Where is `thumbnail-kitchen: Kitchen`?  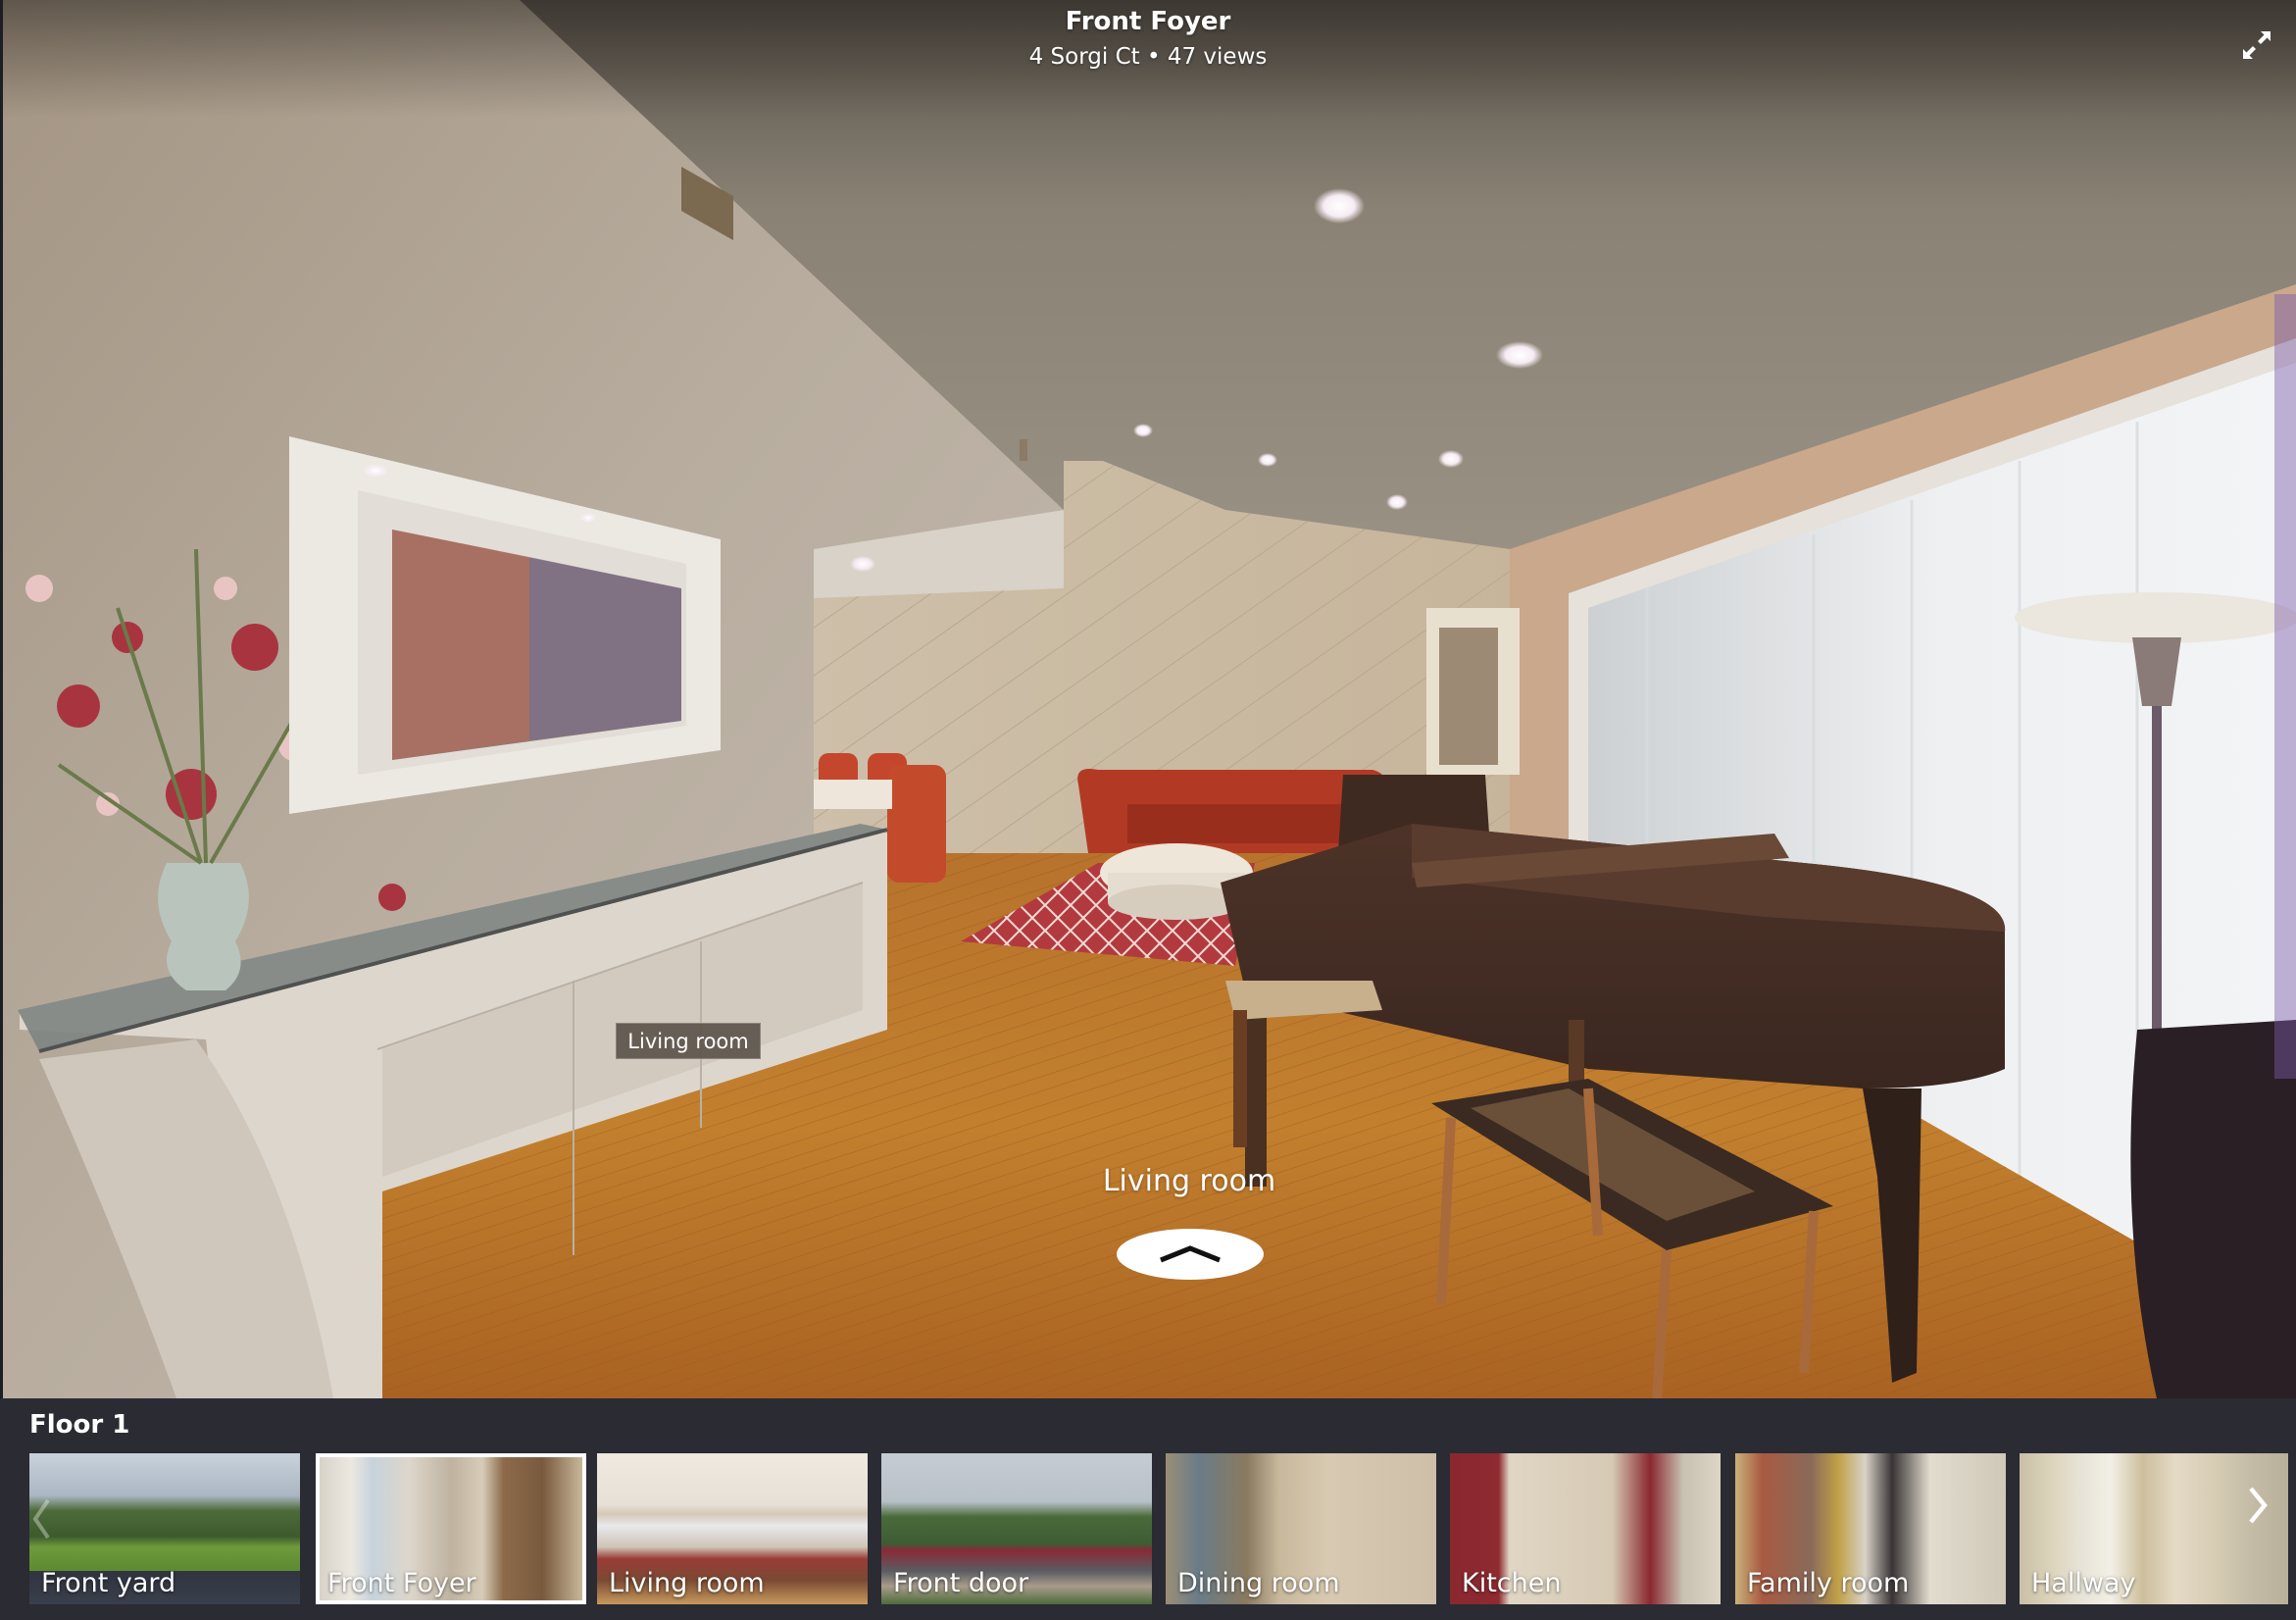
thumbnail-kitchen: Kitchen is located at coordinates (1585, 1528).